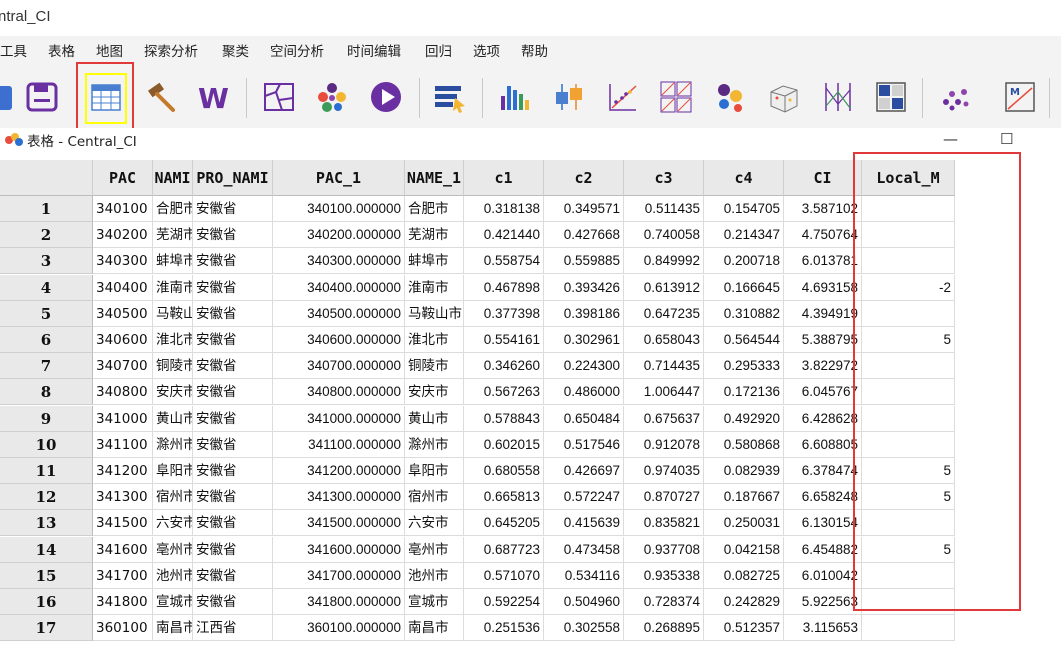  Describe the element at coordinates (173, 178) in the screenshot. I see `col-header-name: NAMI` at that location.